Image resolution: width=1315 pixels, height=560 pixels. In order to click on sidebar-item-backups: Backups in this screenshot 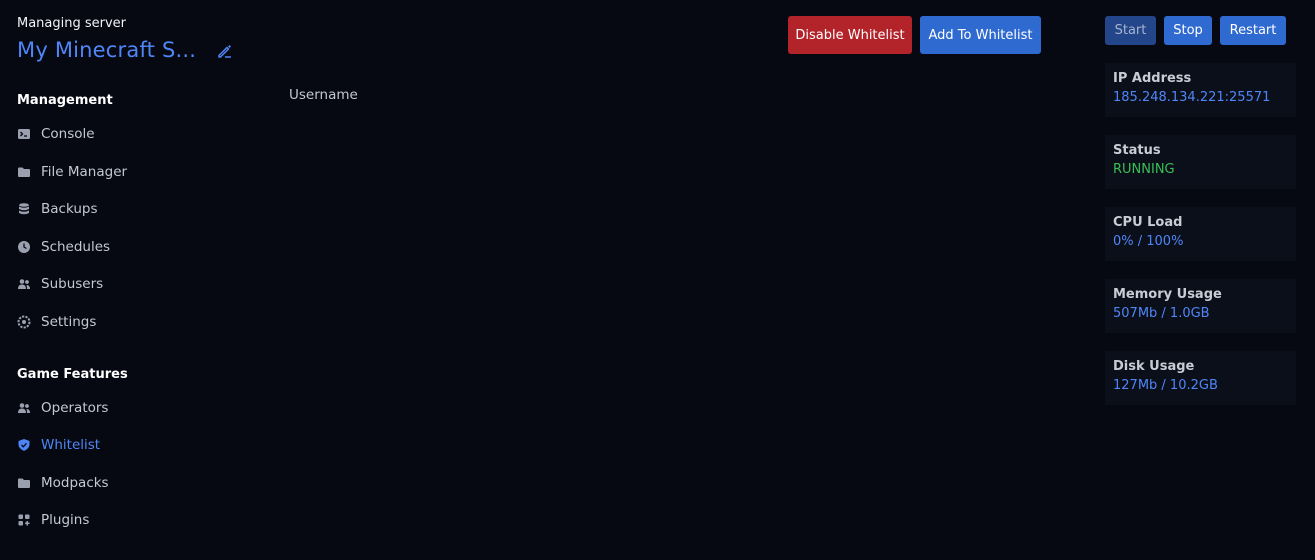, I will do `click(57, 209)`.